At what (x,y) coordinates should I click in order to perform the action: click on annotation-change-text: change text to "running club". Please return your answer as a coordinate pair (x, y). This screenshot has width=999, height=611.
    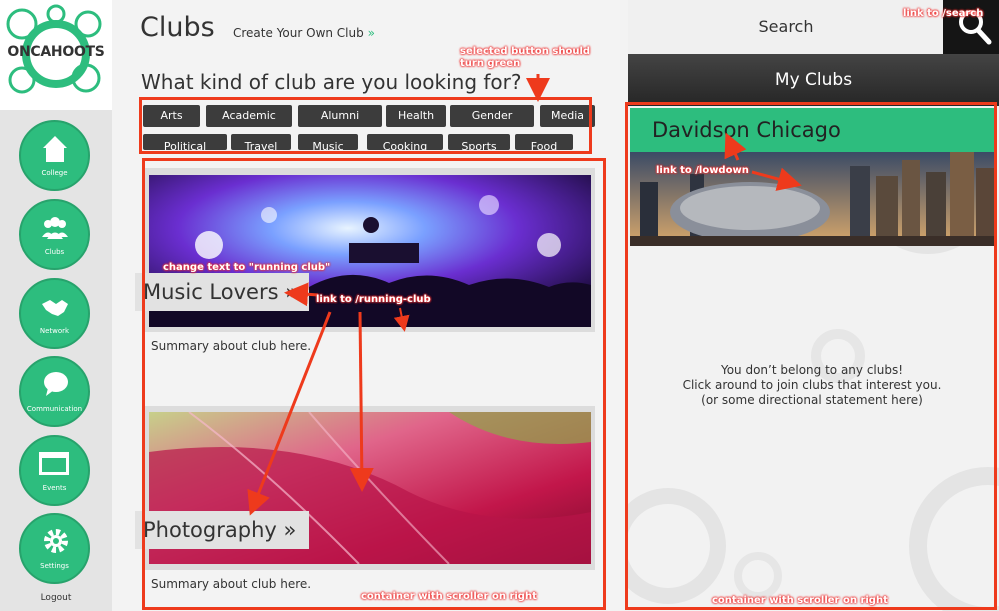
    Looking at the image, I should click on (247, 267).